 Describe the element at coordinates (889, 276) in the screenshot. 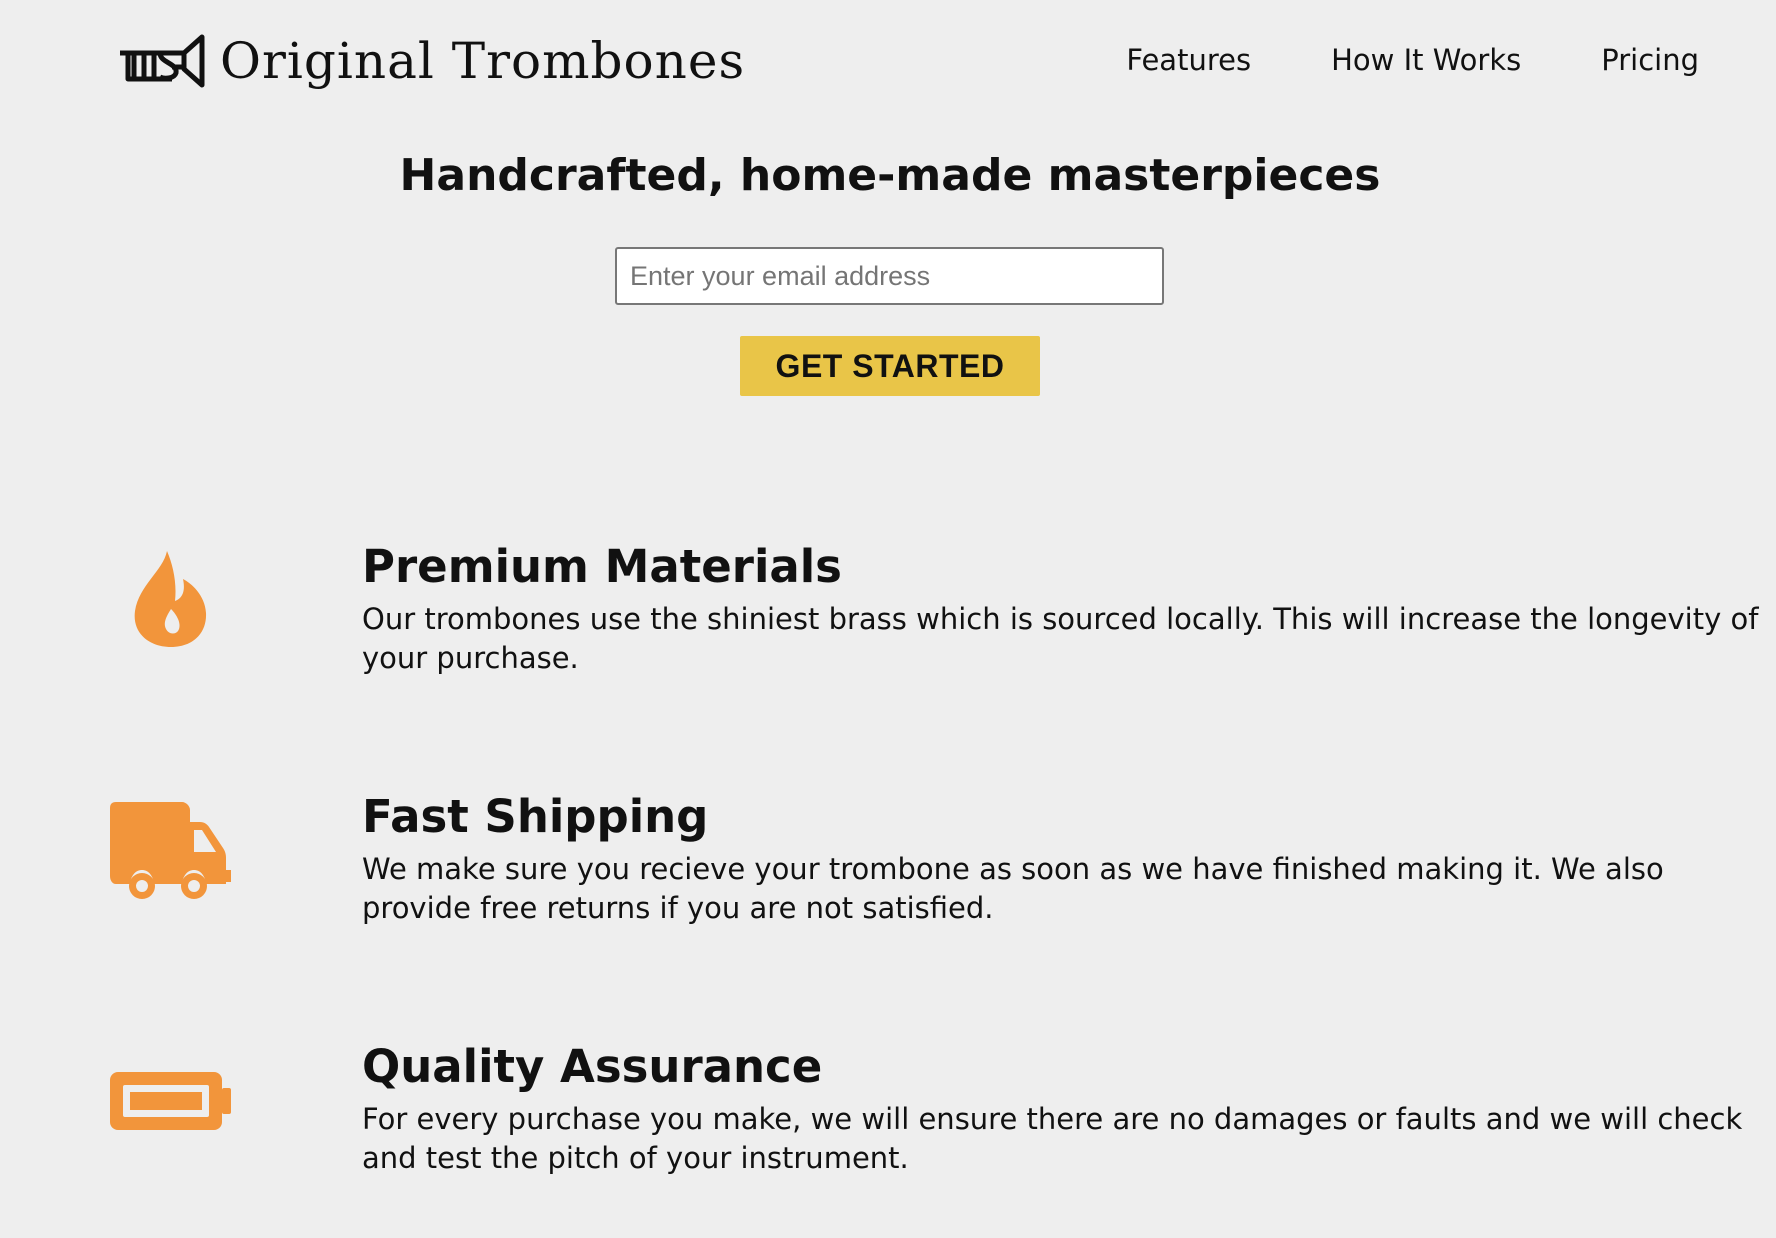

I see `email-input` at that location.